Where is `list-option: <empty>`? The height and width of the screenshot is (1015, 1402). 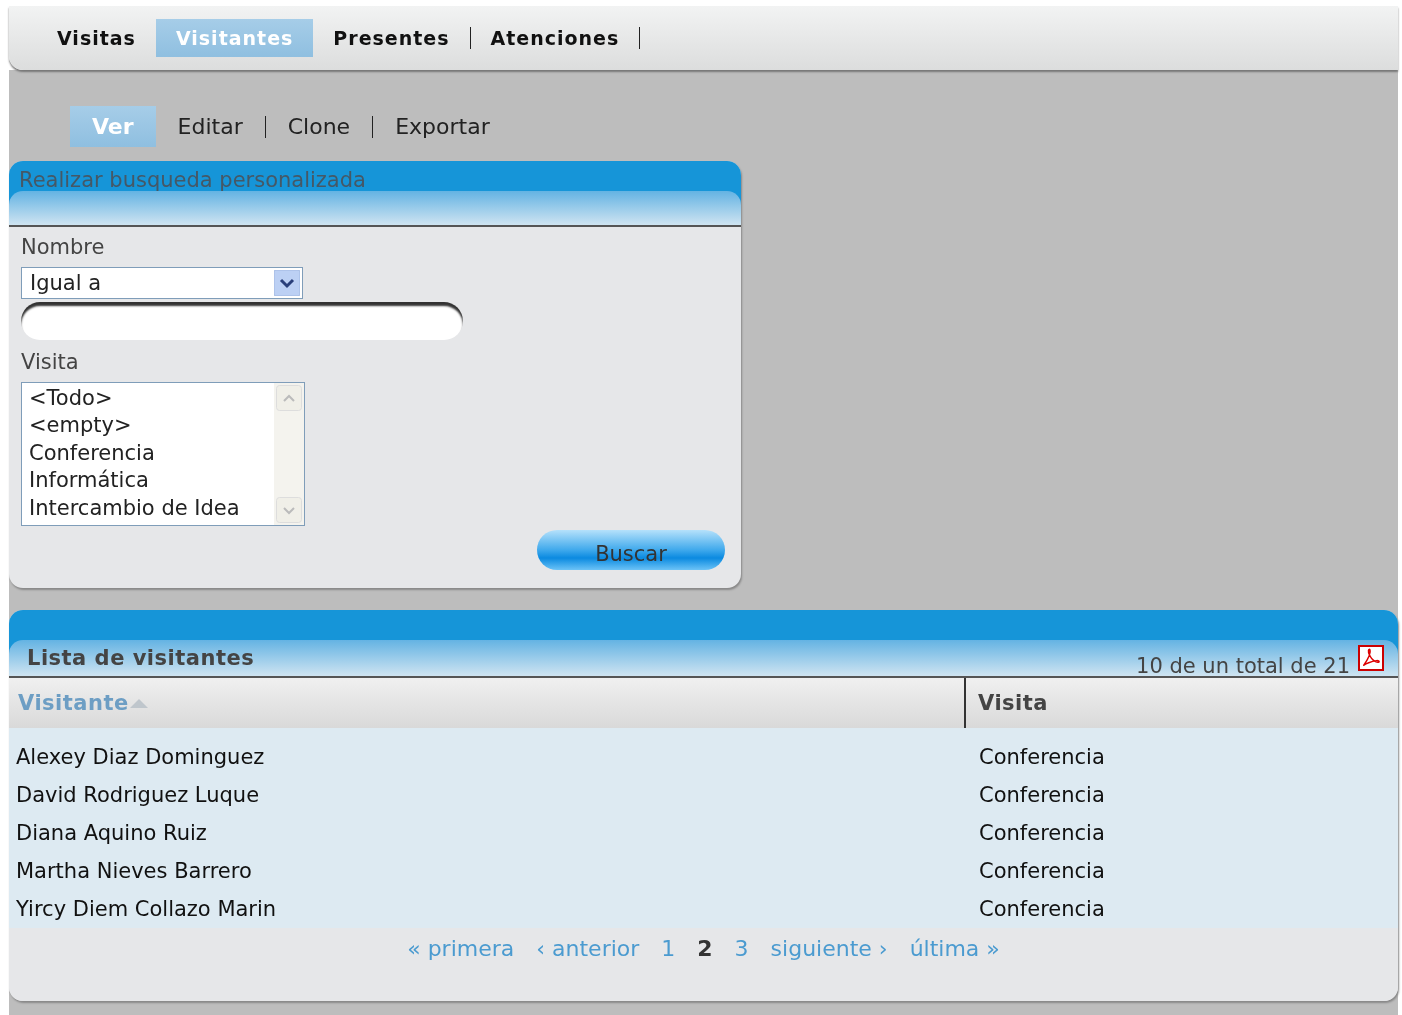
list-option: <empty> is located at coordinates (151, 426).